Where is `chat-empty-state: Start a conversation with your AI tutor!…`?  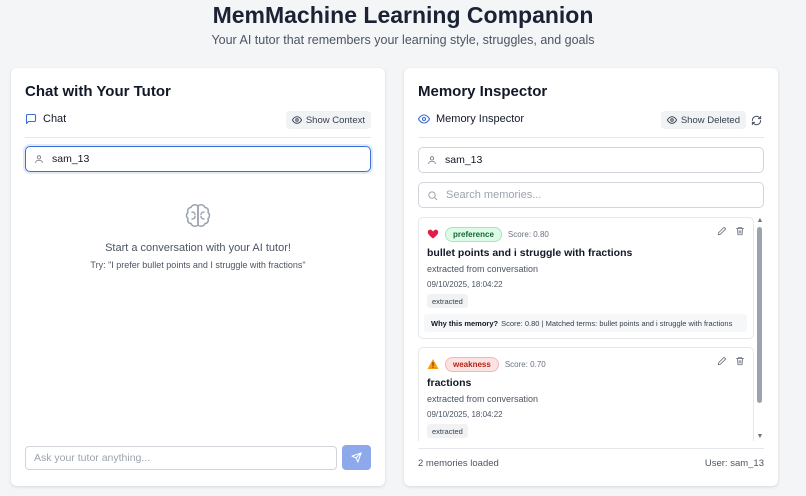 chat-empty-state: Start a conversation with your AI tutor!… is located at coordinates (198, 236).